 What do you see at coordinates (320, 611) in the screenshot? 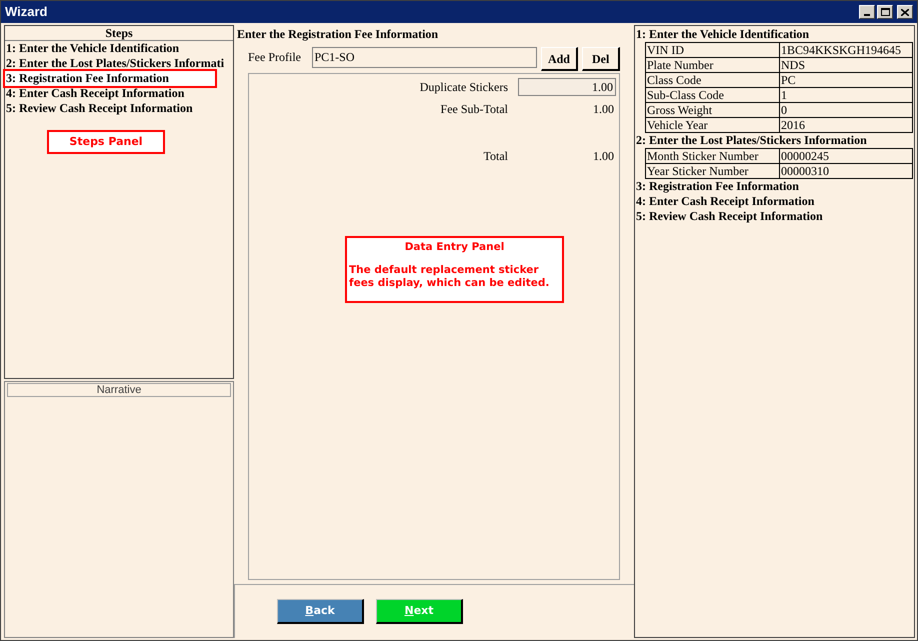
I see `back-button: Back` at bounding box center [320, 611].